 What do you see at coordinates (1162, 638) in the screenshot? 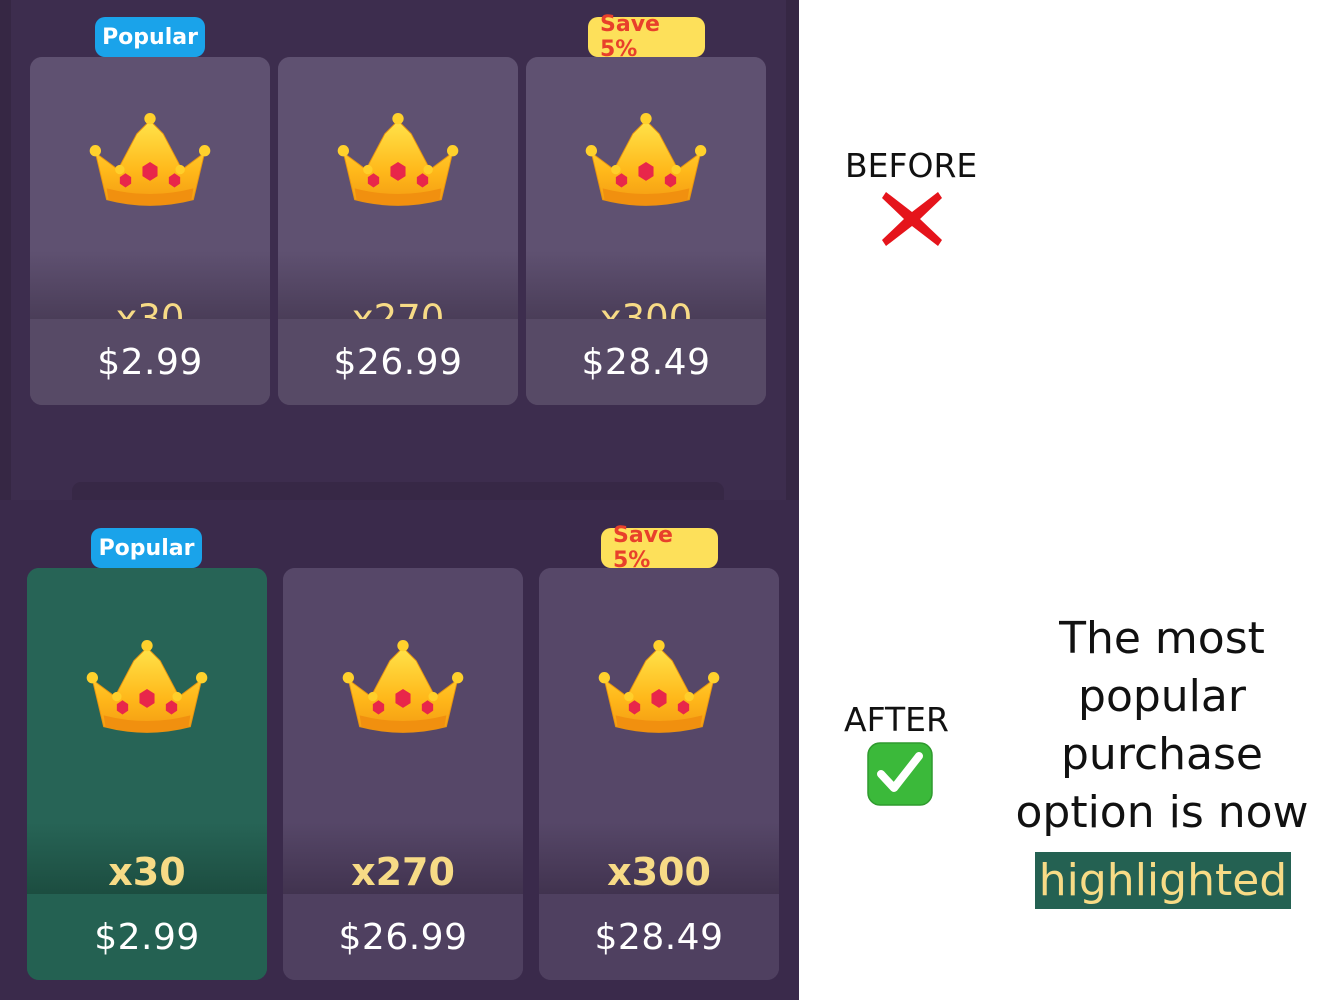
I see `caption-line: The most` at bounding box center [1162, 638].